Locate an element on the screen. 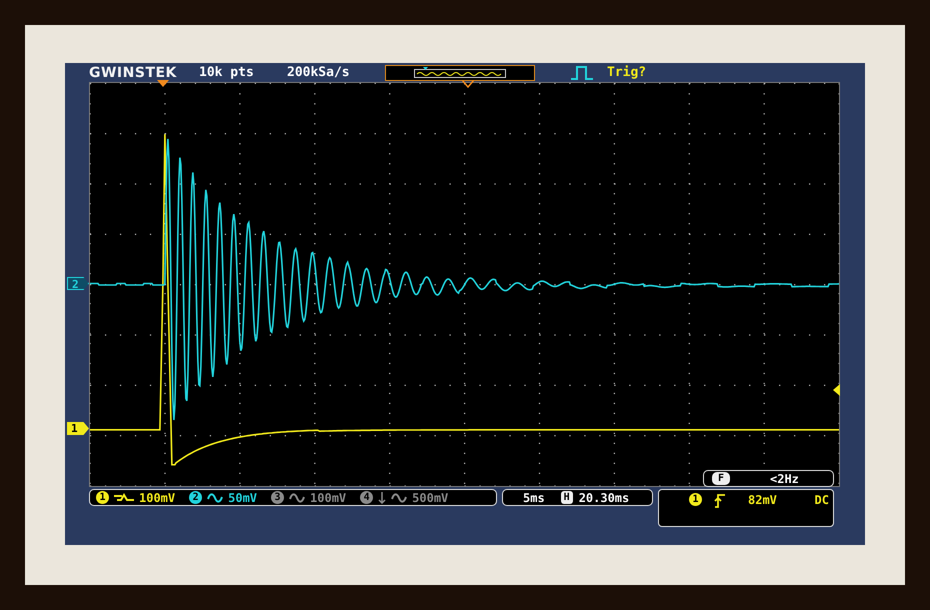  sample-rate: 200kSa/s is located at coordinates (319, 72).